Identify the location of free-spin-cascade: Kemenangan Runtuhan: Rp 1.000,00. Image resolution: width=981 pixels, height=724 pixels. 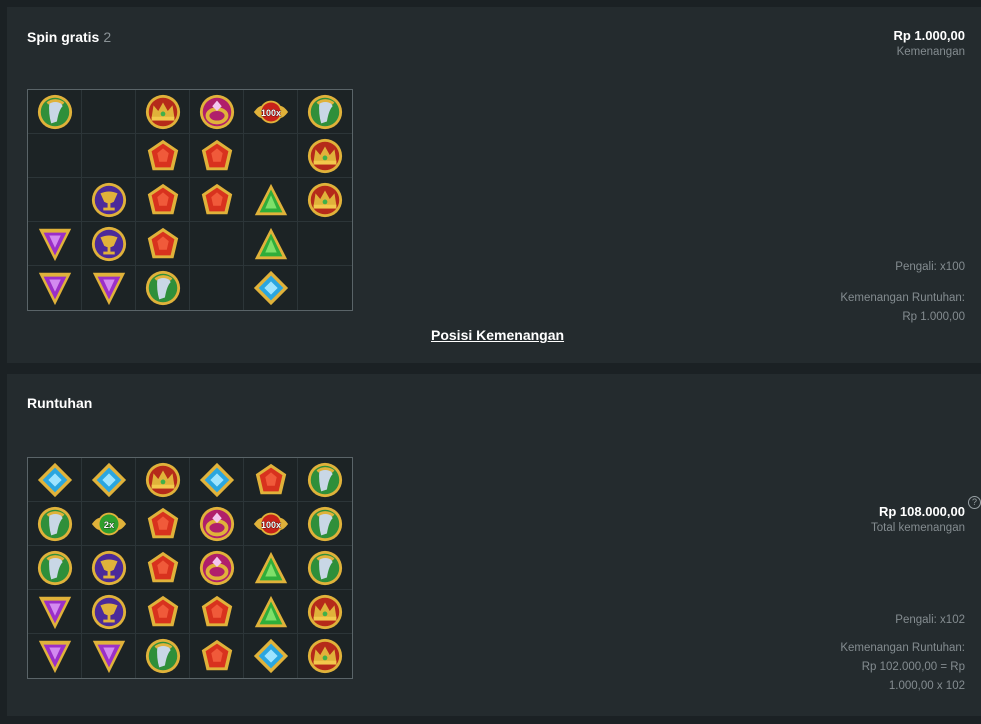
(902, 308).